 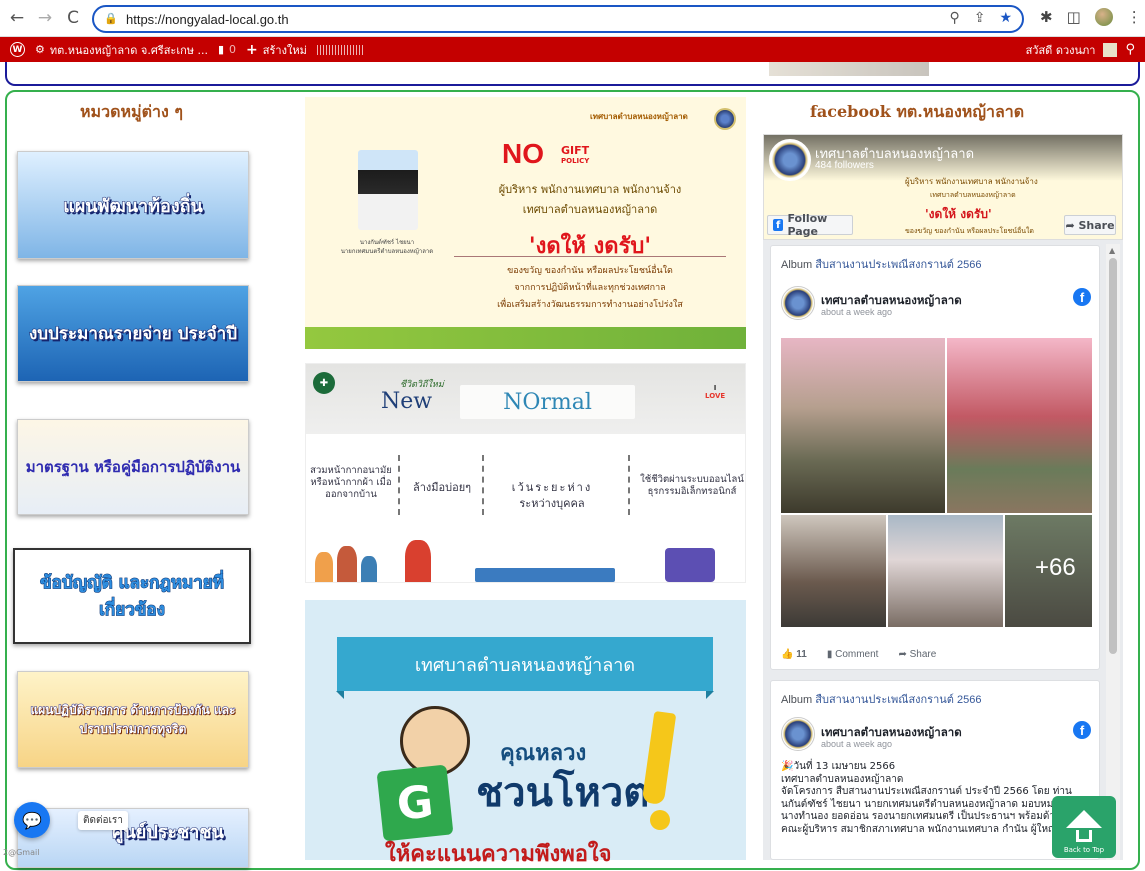 I want to click on comment-icon: ▮, so click(x=221, y=49).